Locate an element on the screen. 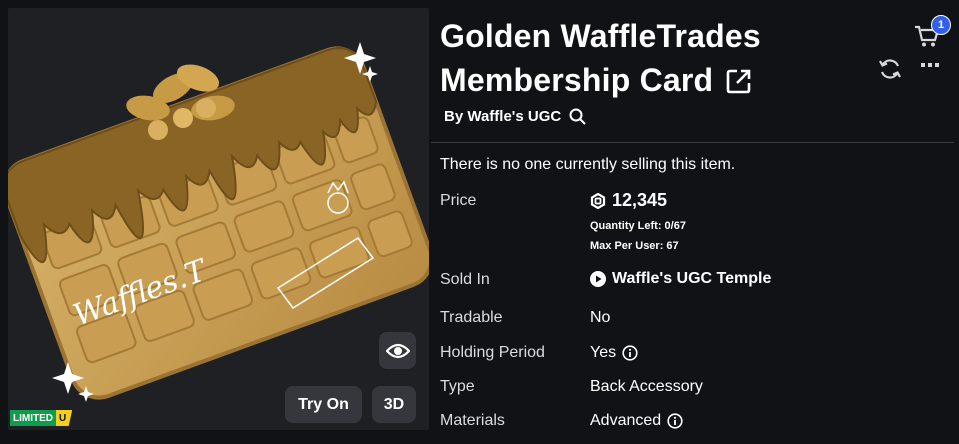 The height and width of the screenshot is (444, 959). holding-period-label: Holding Period is located at coordinates (492, 352).